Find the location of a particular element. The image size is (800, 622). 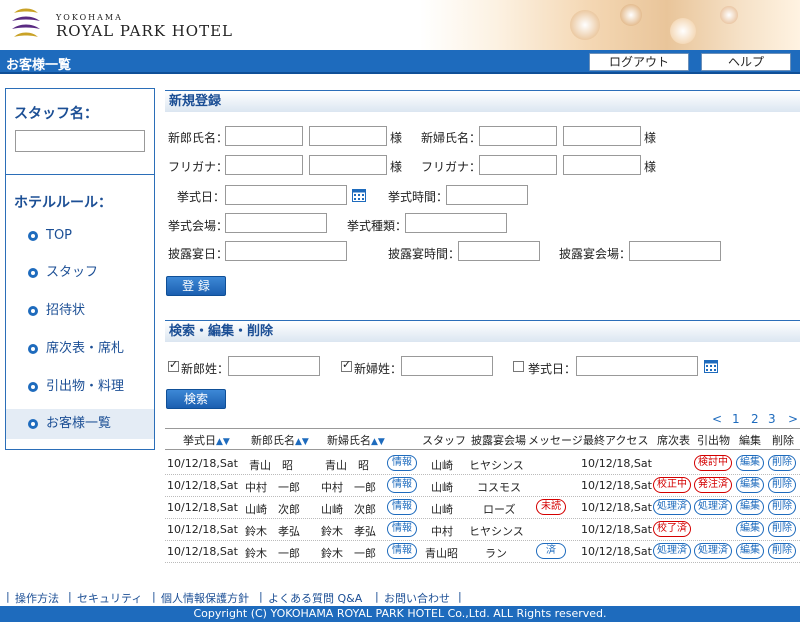

wedding-venue-field is located at coordinates (276, 223).